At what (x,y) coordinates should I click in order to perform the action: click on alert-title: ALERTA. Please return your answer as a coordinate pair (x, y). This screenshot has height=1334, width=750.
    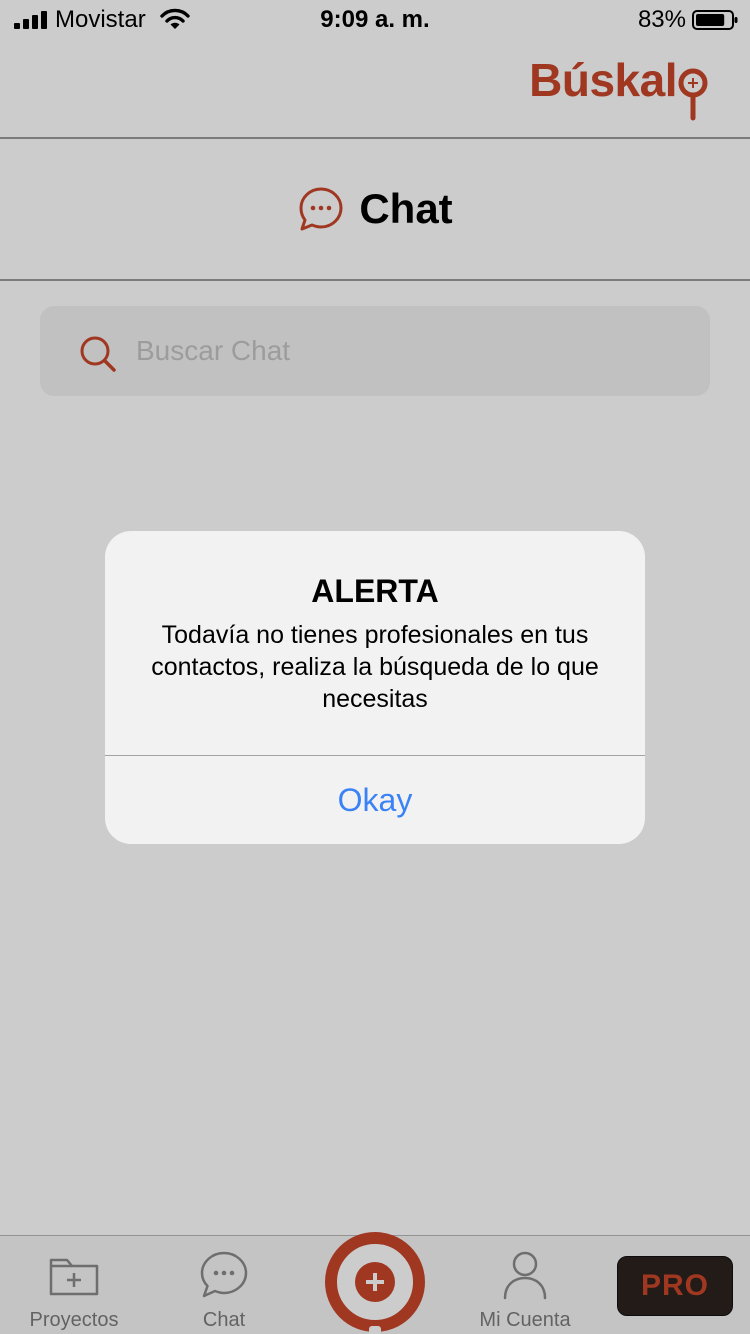
    Looking at the image, I should click on (375, 591).